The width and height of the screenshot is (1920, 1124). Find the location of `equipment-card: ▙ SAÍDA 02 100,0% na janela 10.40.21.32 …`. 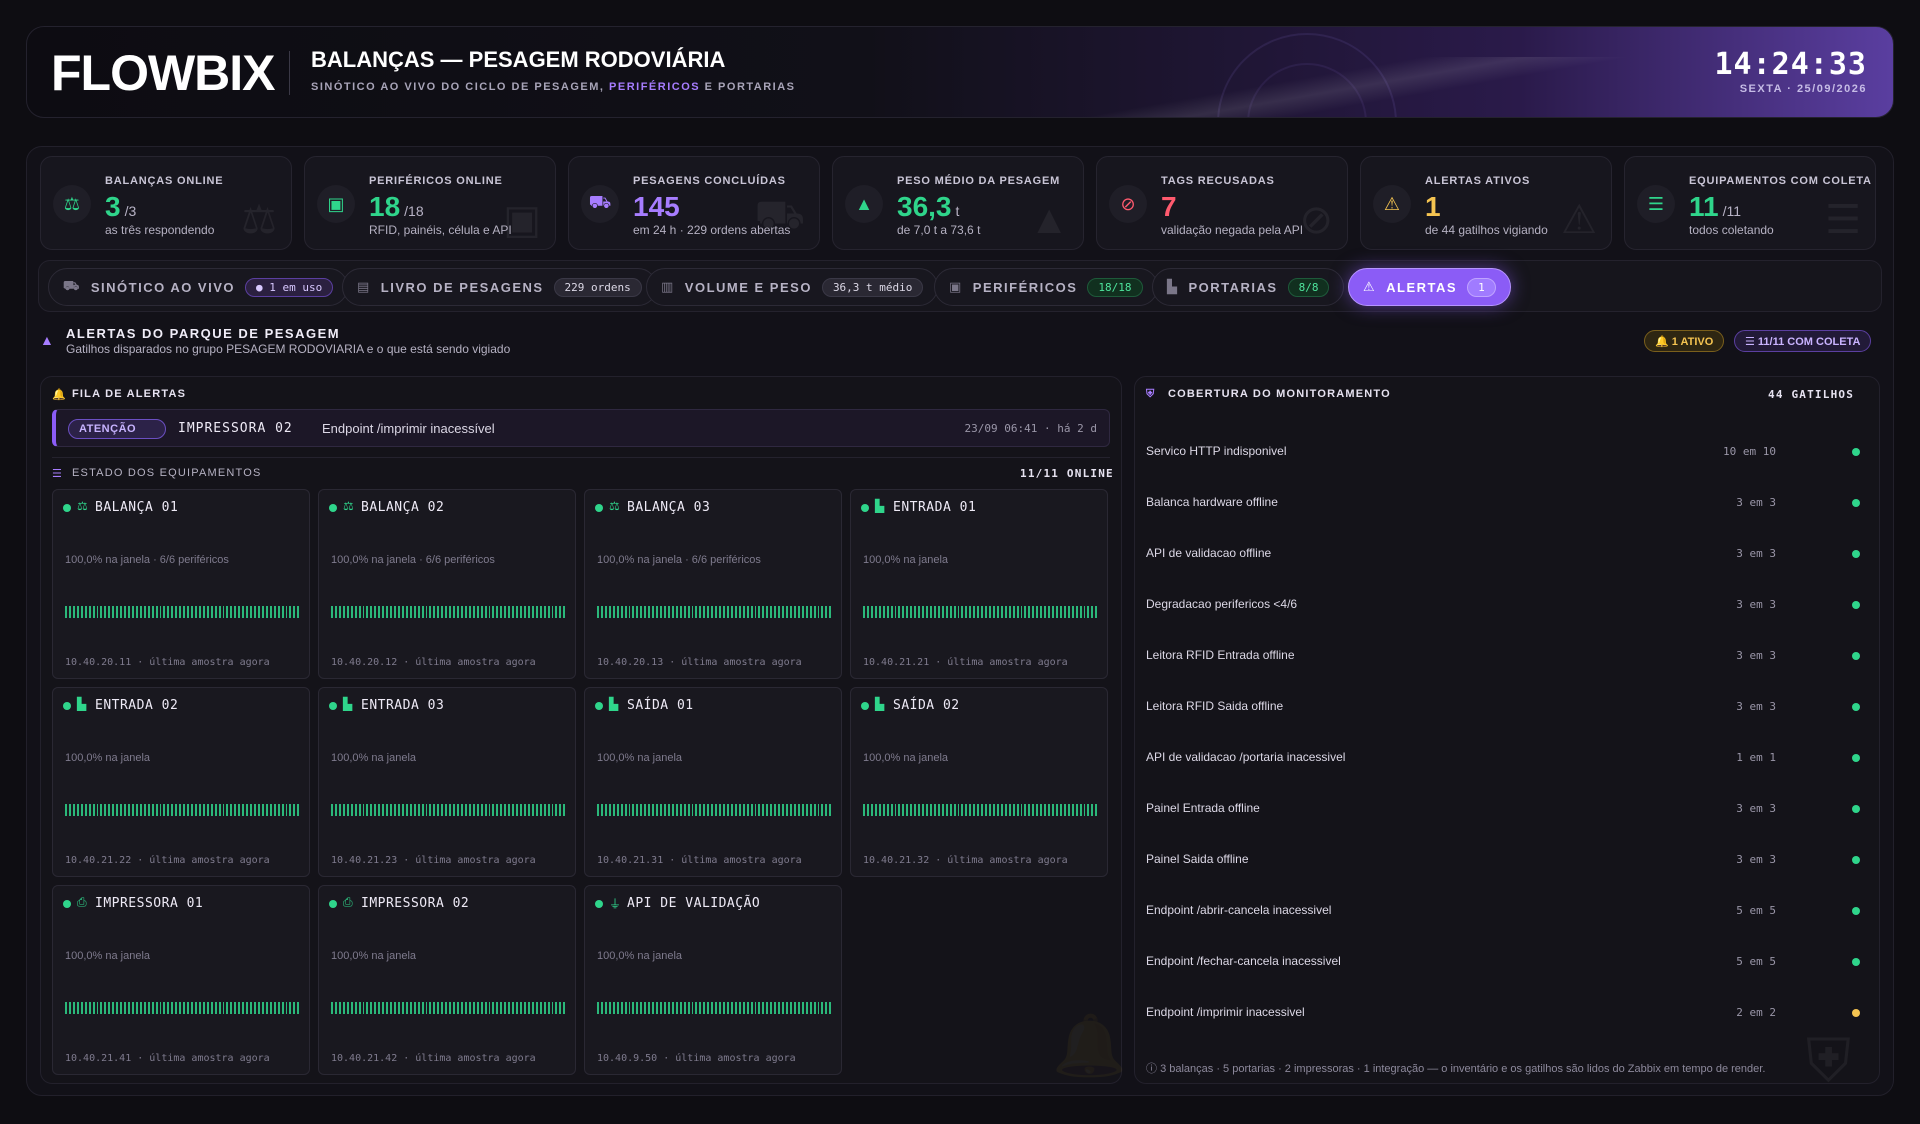

equipment-card: ▙ SAÍDA 02 100,0% na janela 10.40.21.32 … is located at coordinates (979, 782).